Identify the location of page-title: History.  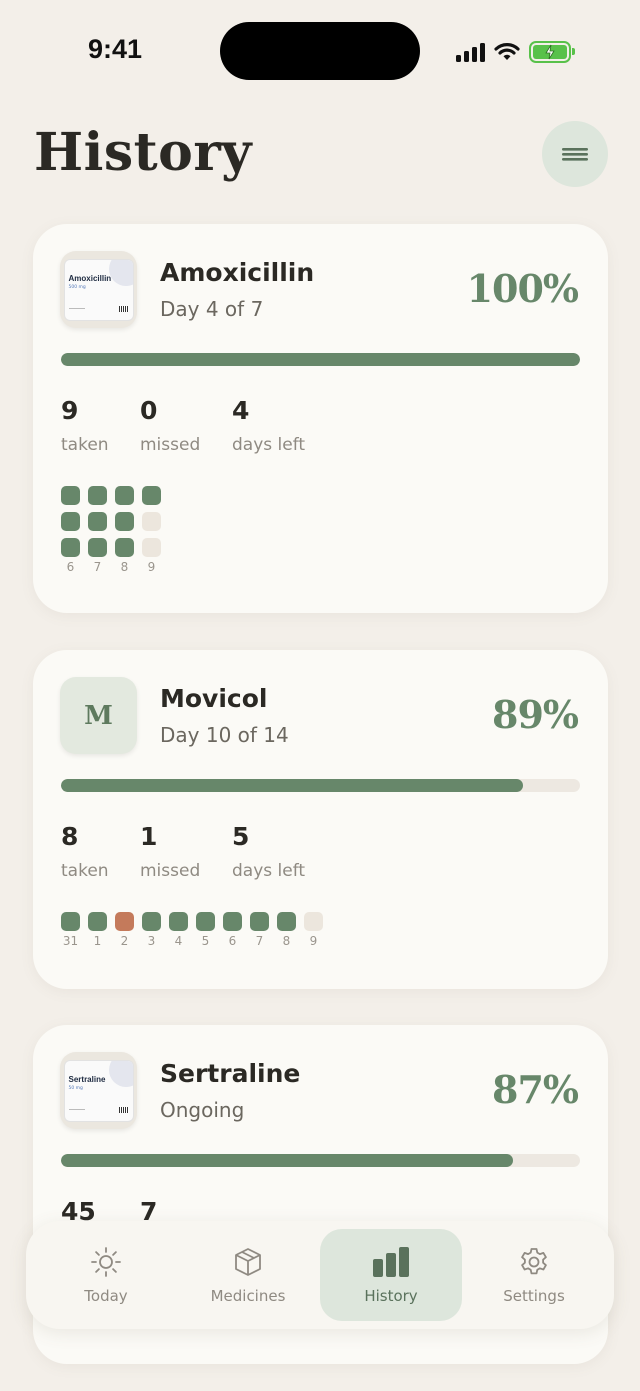
(143, 152).